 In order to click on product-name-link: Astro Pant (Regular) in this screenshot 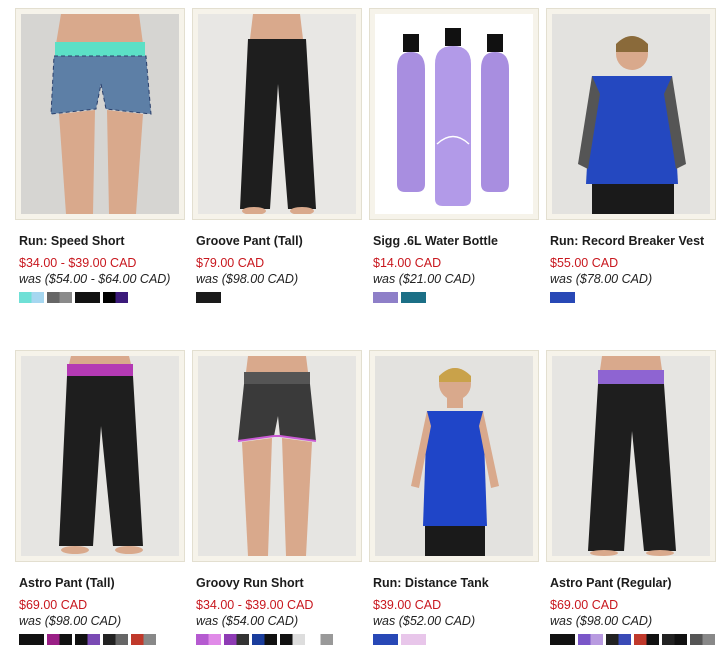, I will do `click(633, 583)`.